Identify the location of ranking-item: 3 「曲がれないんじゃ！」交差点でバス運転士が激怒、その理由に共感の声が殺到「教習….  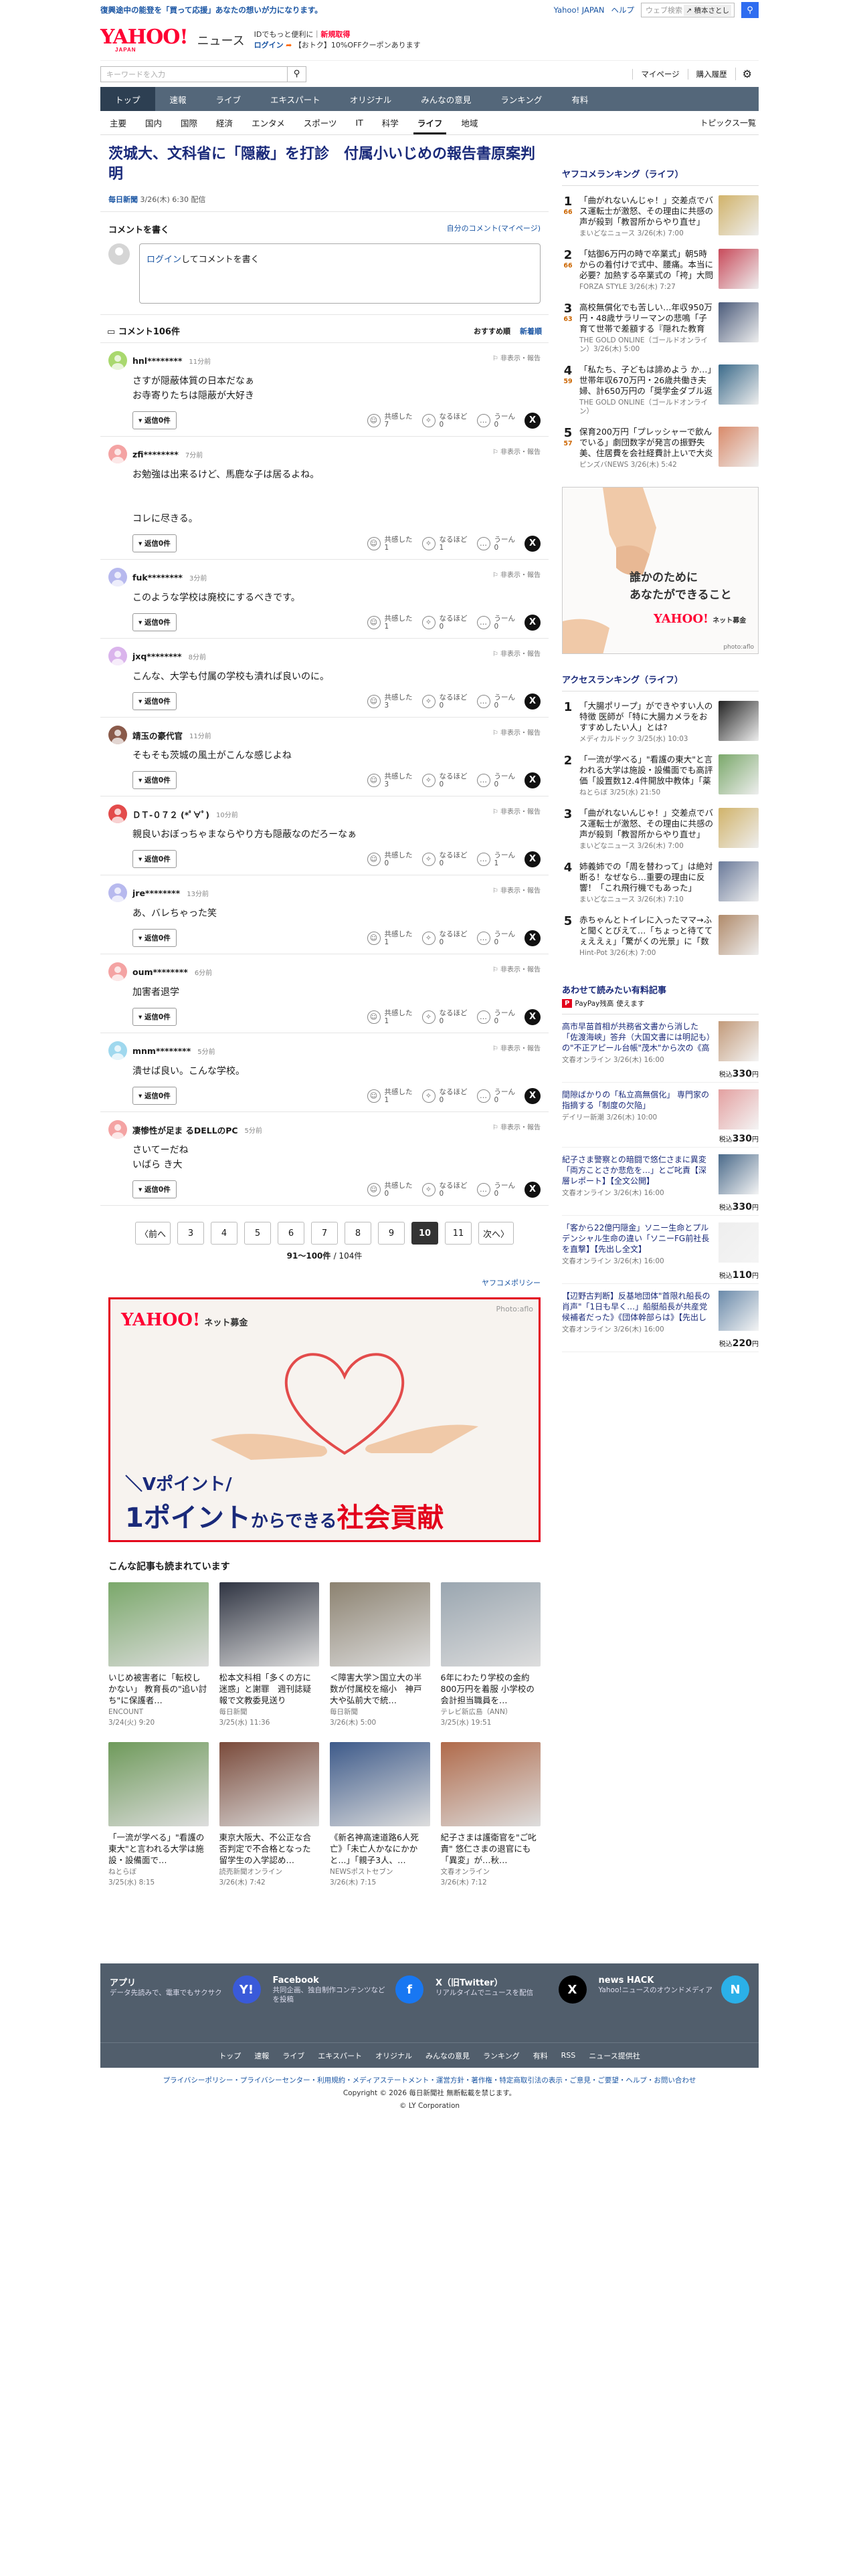
(660, 829).